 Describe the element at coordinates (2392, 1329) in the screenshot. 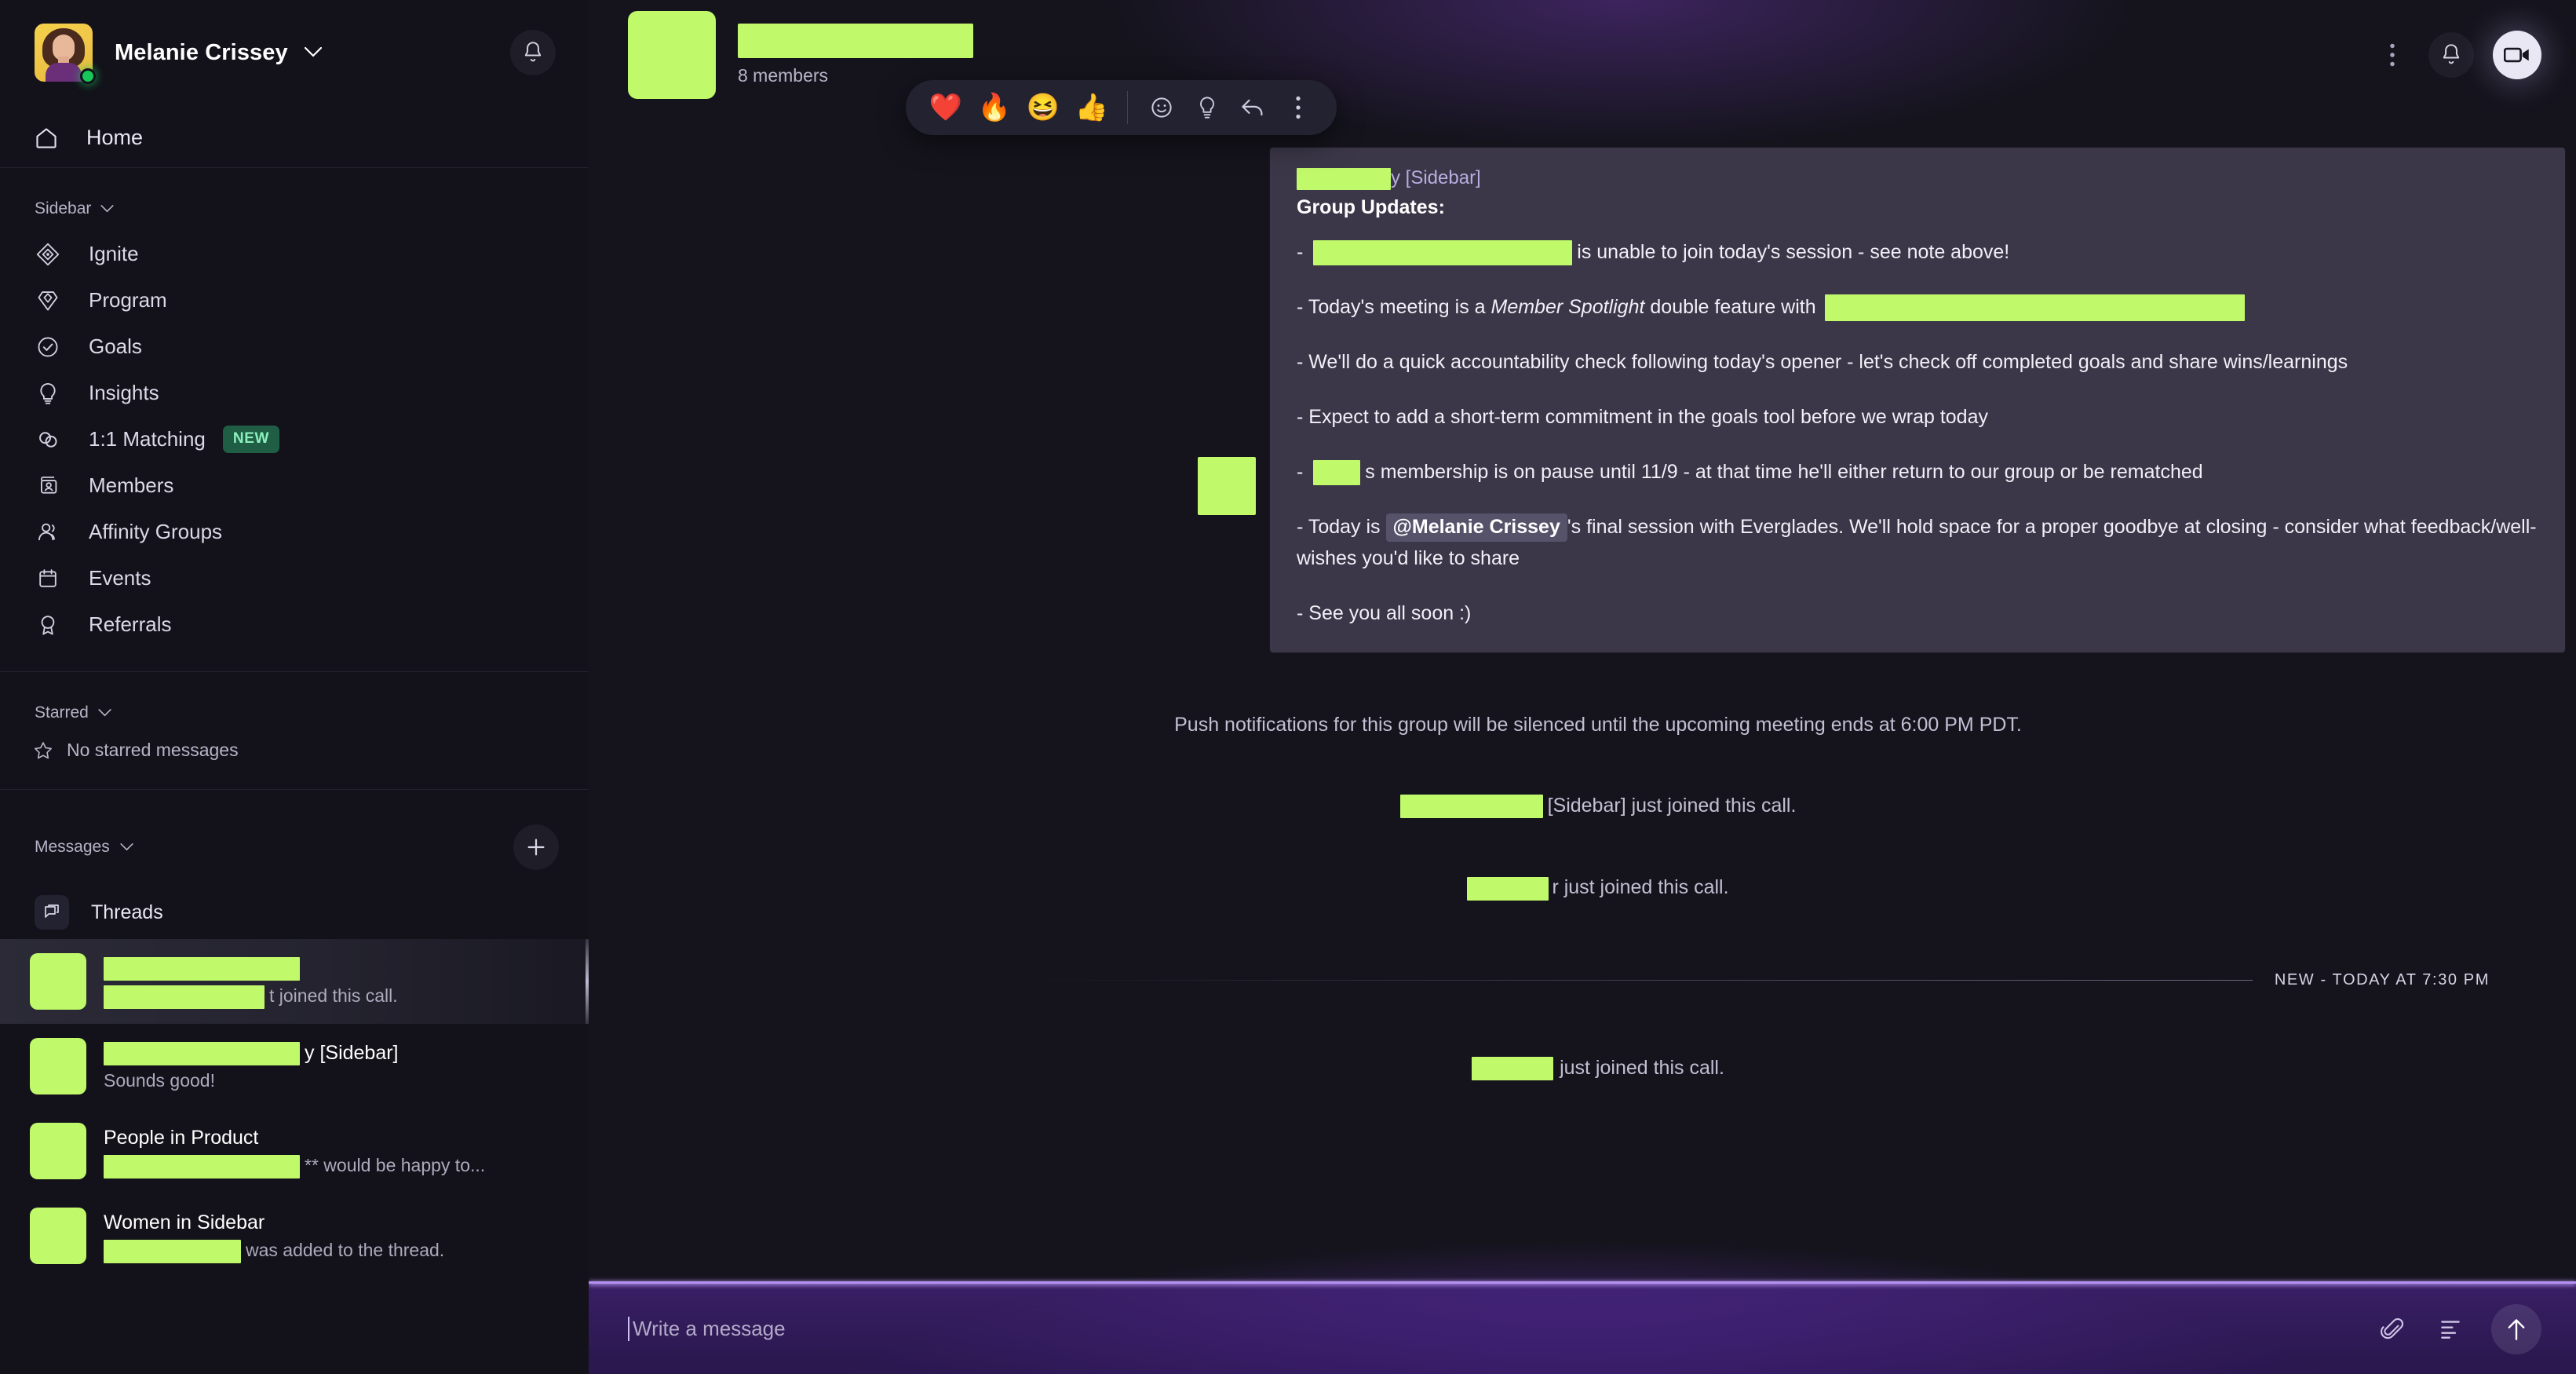

I see `attach-file-button` at that location.